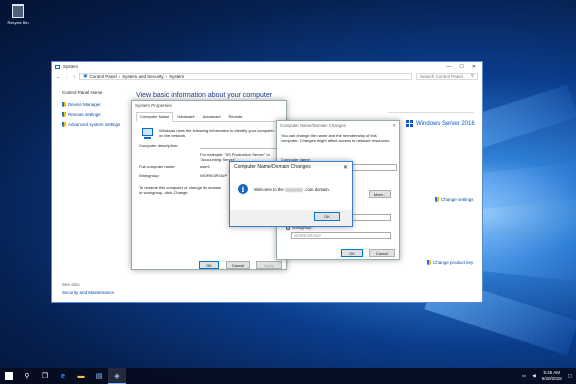 The image size is (576, 384). Describe the element at coordinates (209, 105) in the screenshot. I see `system-properties-titlebar: System Properties` at that location.